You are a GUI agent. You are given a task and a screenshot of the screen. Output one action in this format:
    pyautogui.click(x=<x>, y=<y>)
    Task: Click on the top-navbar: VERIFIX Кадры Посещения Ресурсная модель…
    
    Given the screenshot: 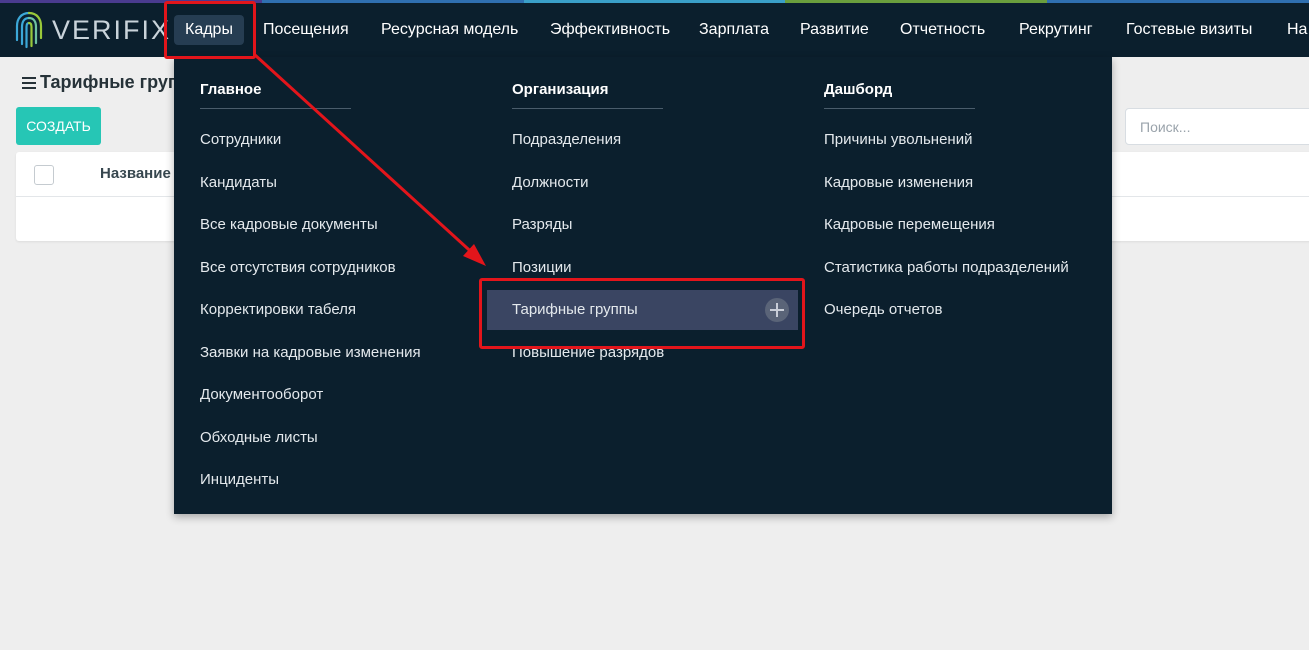 What is the action you would take?
    pyautogui.click(x=654, y=30)
    